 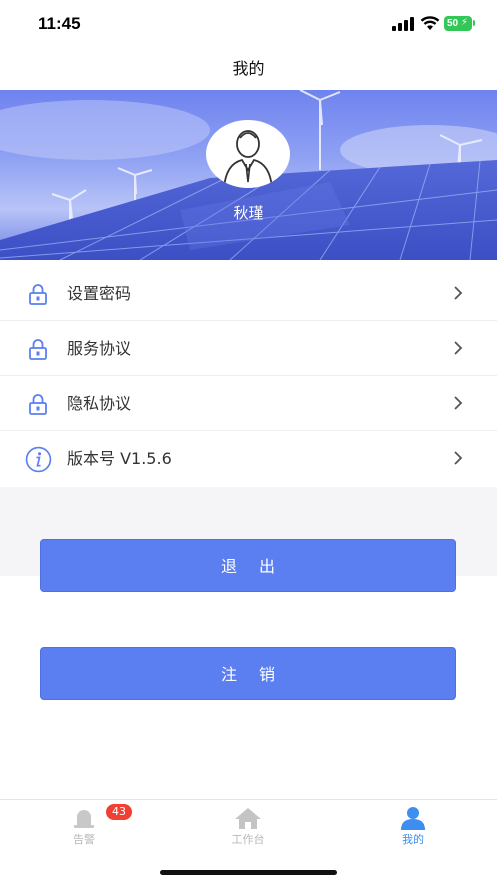 I want to click on cancel-account-button: 注销, so click(x=248, y=673).